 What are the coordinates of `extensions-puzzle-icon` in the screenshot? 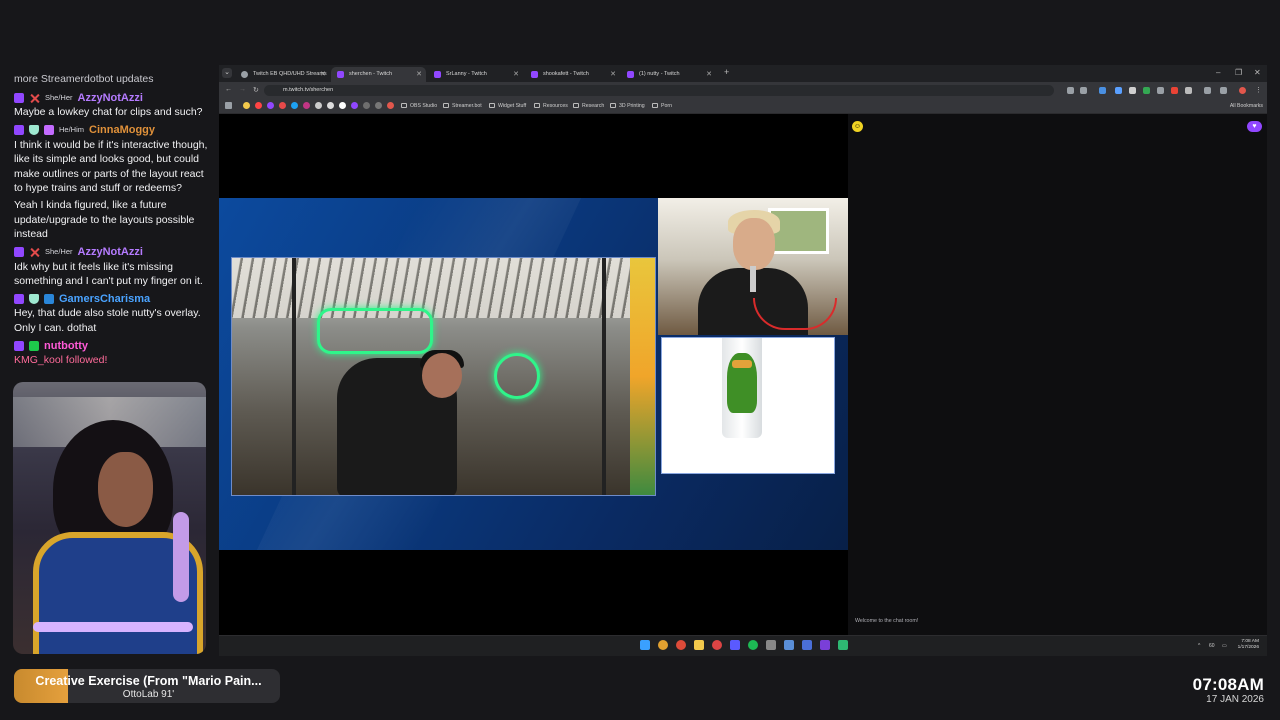 It's located at (1207, 90).